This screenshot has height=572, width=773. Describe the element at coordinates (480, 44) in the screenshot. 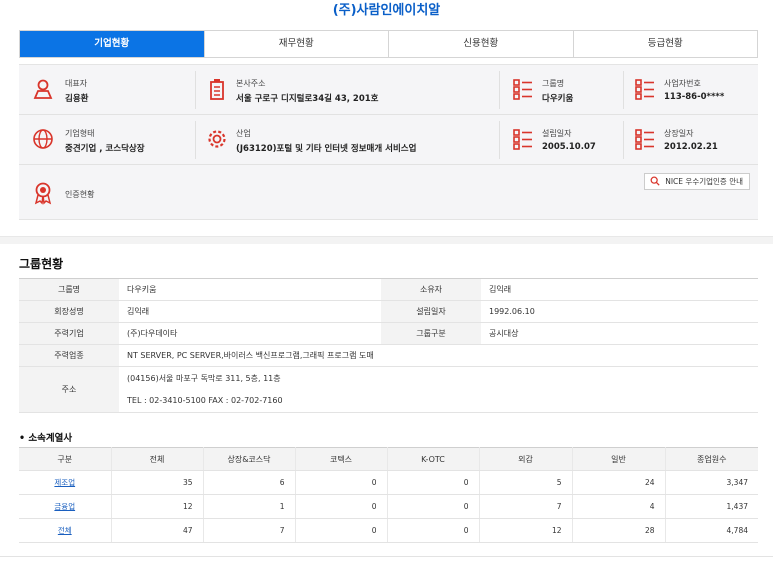

I see `tab-credit-status: 신용현황` at that location.